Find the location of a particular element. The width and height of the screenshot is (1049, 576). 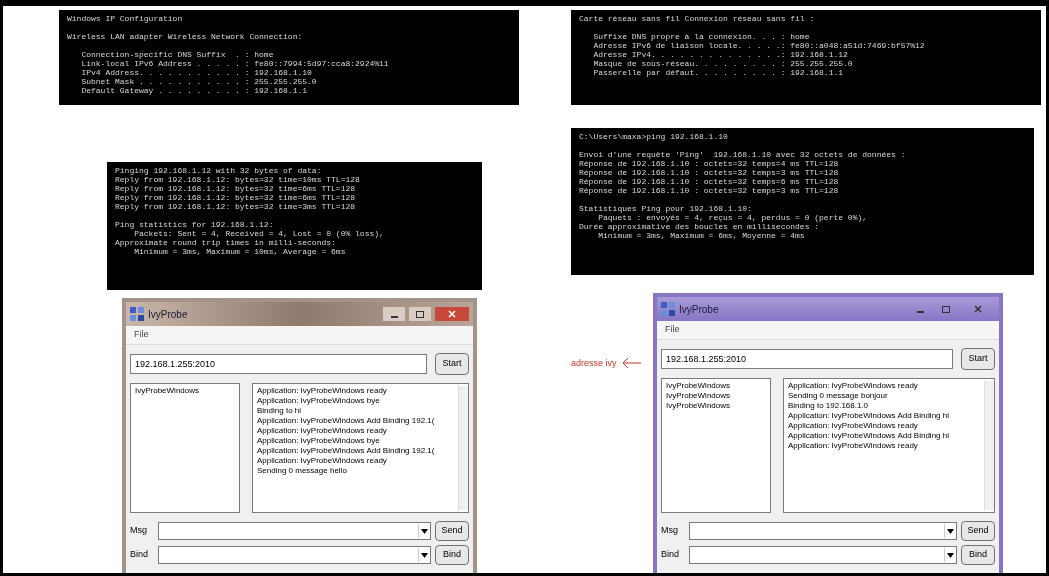

console-line: Paquets : envoyés = 4, reçus = 4, perdus = 0 (perte 0%), is located at coordinates (733, 217).